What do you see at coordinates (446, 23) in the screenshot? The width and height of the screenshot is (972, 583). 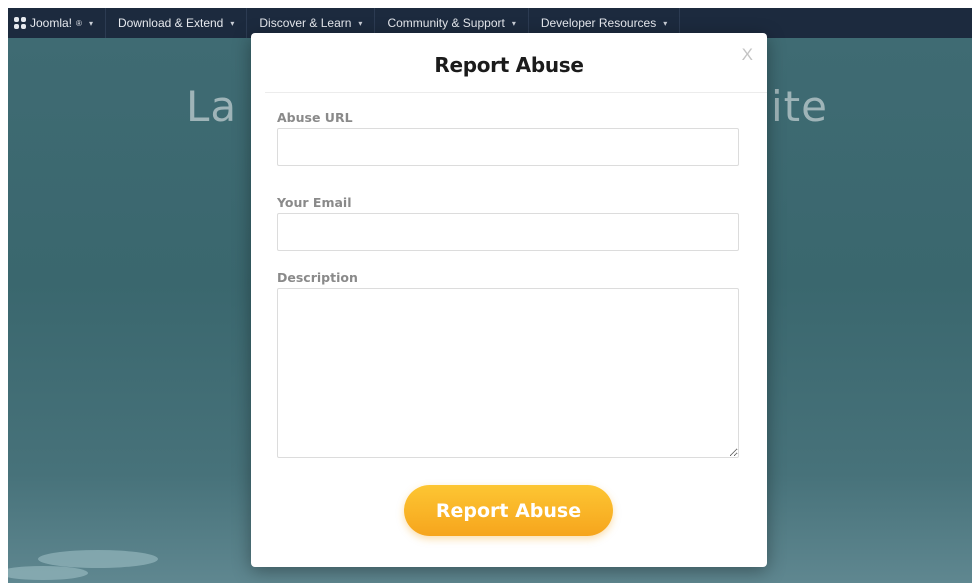 I see `nav-label: Community & Support` at bounding box center [446, 23].